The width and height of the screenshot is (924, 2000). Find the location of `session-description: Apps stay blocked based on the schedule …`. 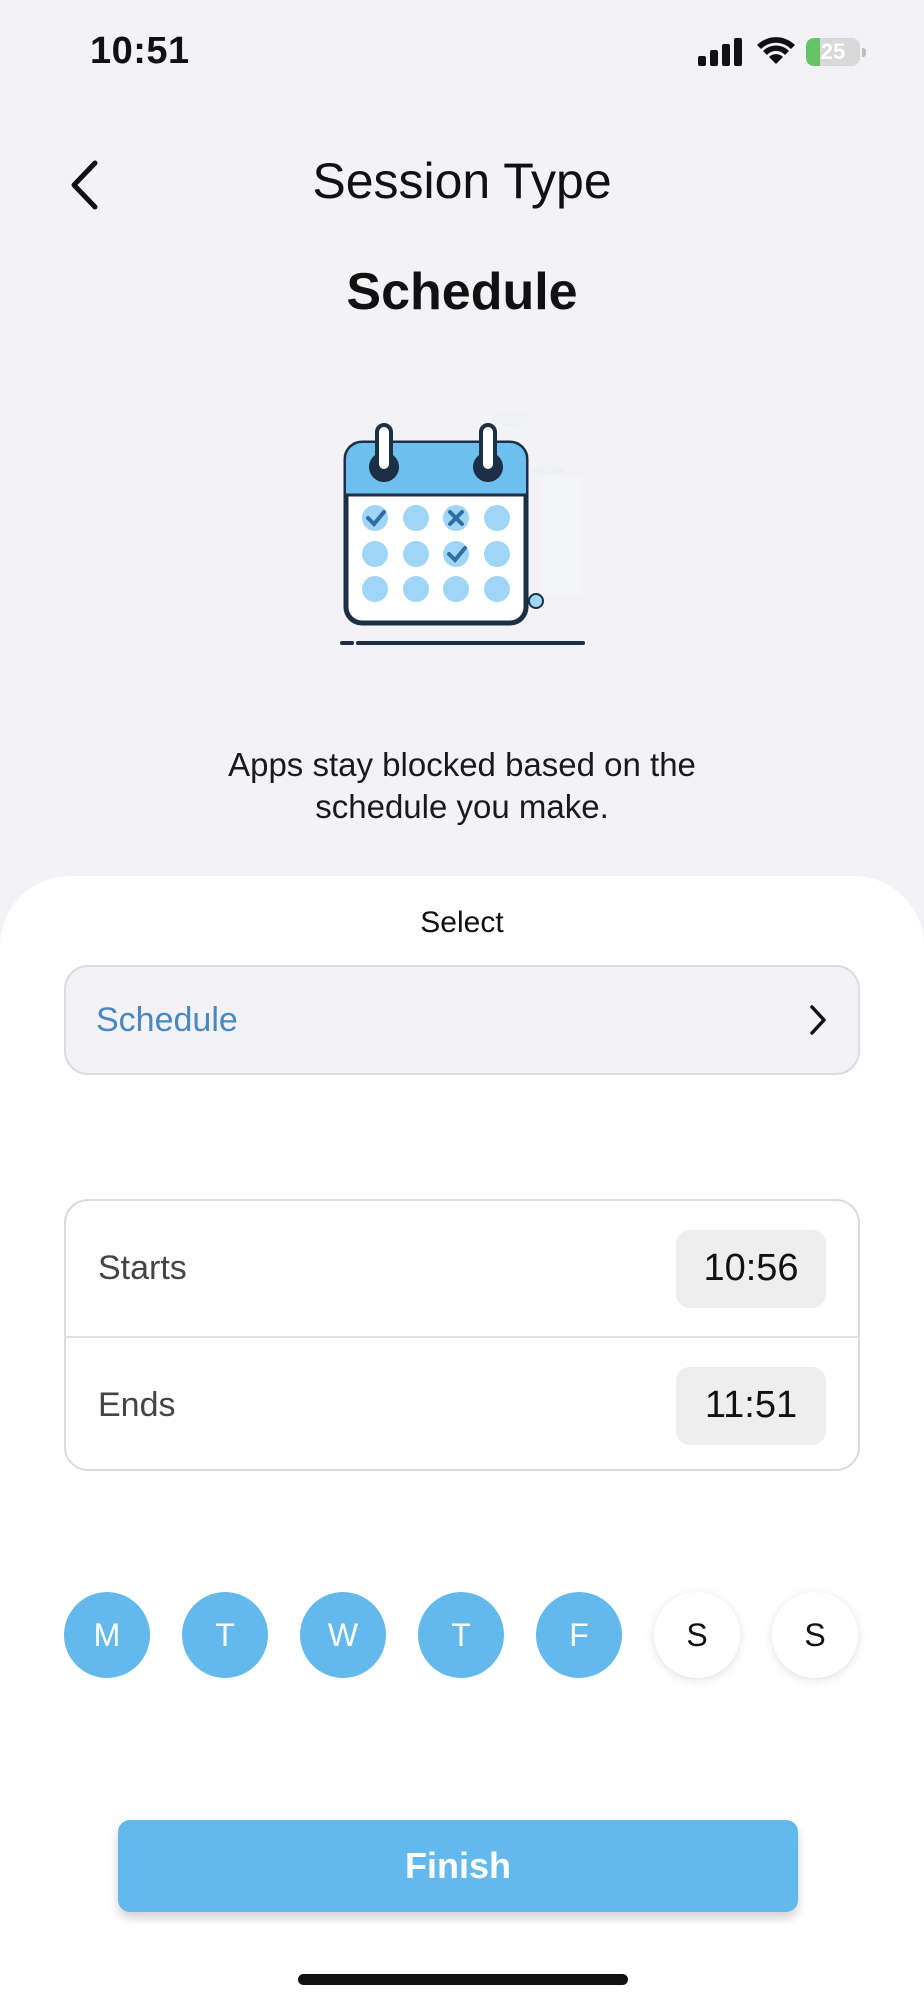

session-description: Apps stay blocked based on the schedule … is located at coordinates (462, 785).